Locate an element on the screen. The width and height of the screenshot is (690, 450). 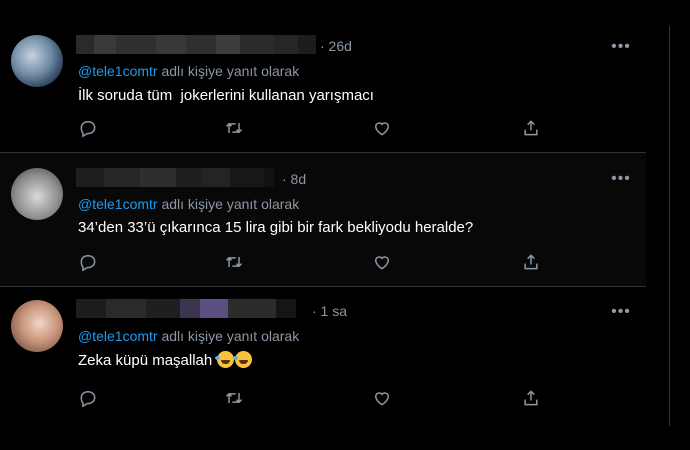
tweet-timestamp: · 26d is located at coordinates (336, 46).